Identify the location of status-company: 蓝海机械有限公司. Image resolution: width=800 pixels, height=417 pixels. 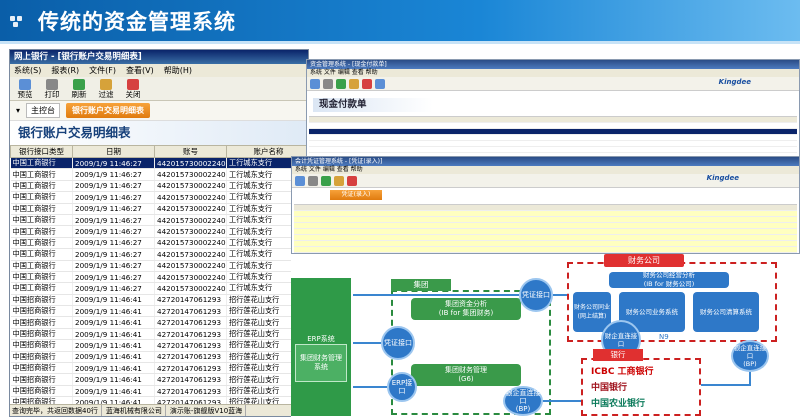
(136, 410).